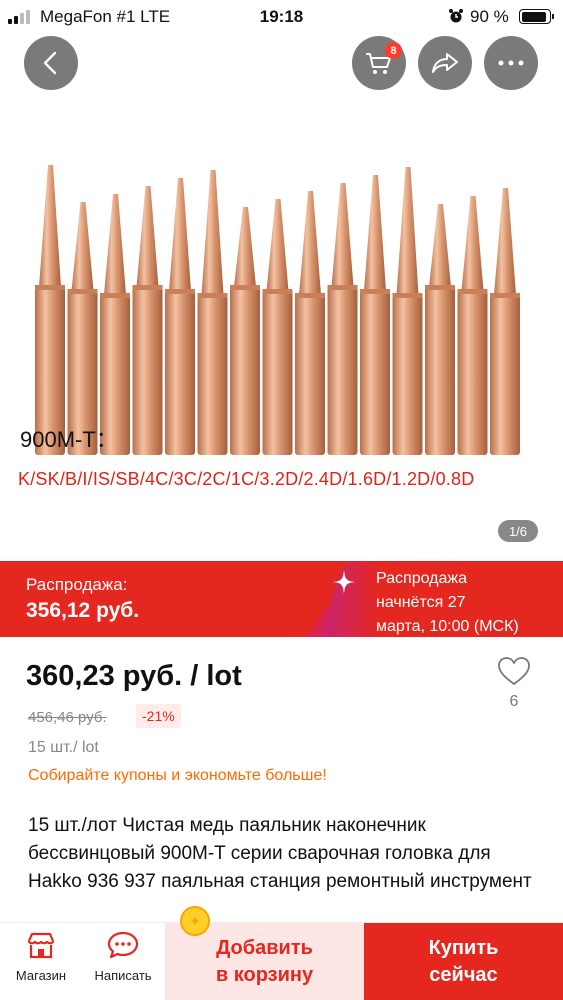 The width and height of the screenshot is (563, 1000). Describe the element at coordinates (536, 16) in the screenshot. I see `battery-icon` at that location.